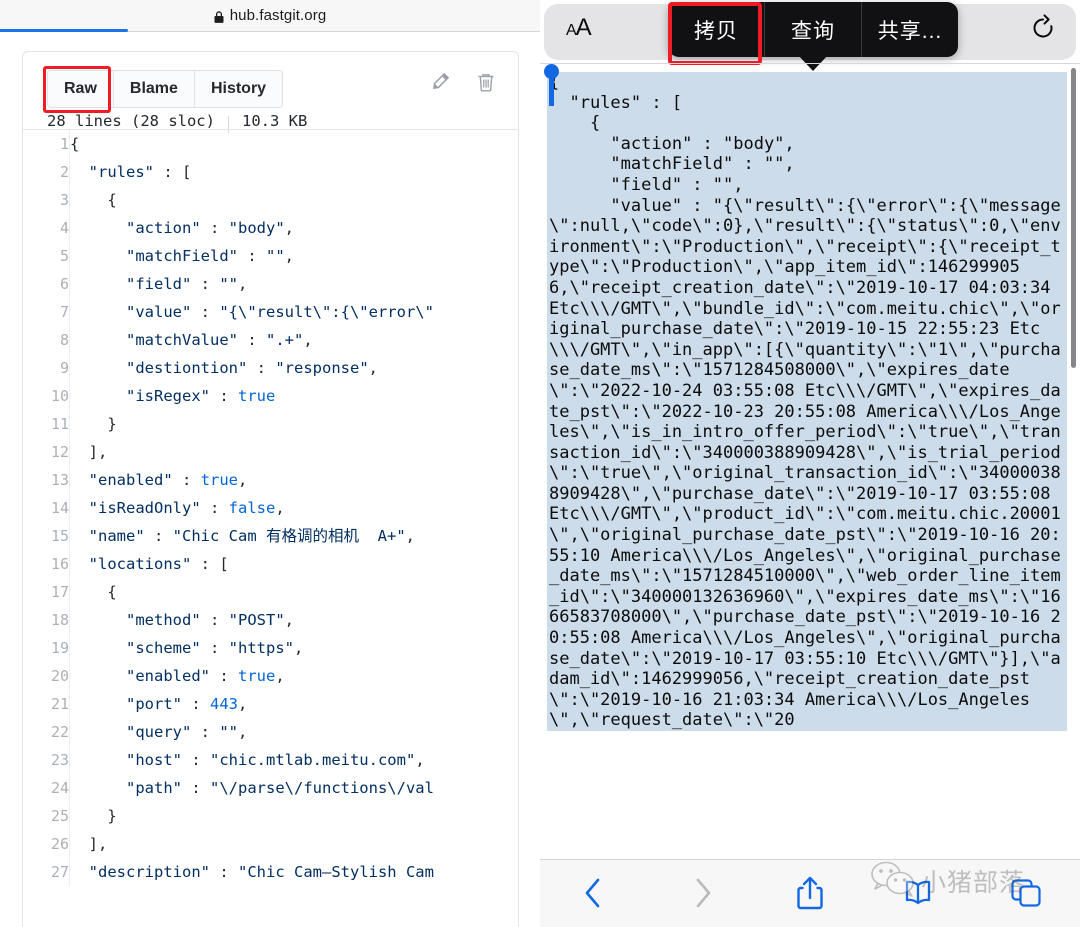  Describe the element at coordinates (46, 648) in the screenshot. I see `code-line-number: 19` at that location.